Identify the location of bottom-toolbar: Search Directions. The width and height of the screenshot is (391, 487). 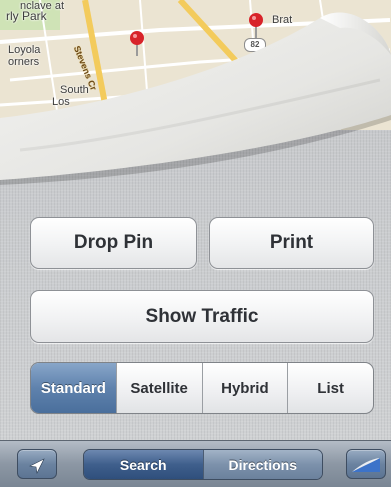
(195, 463).